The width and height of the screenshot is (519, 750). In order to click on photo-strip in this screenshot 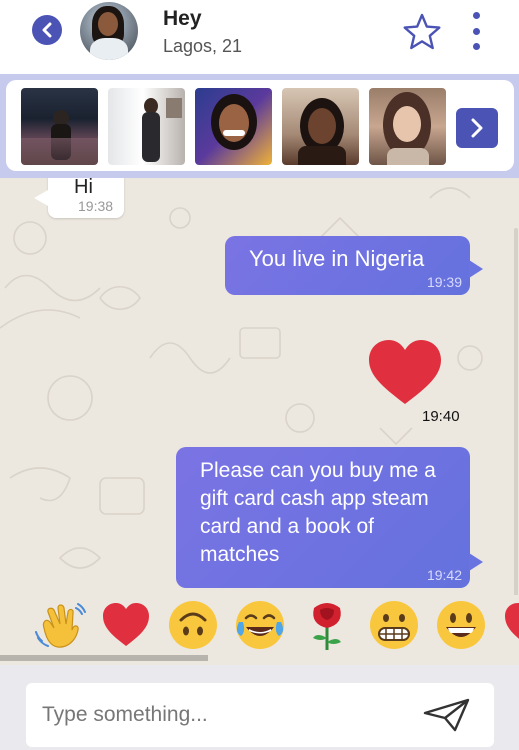, I will do `click(259, 126)`.